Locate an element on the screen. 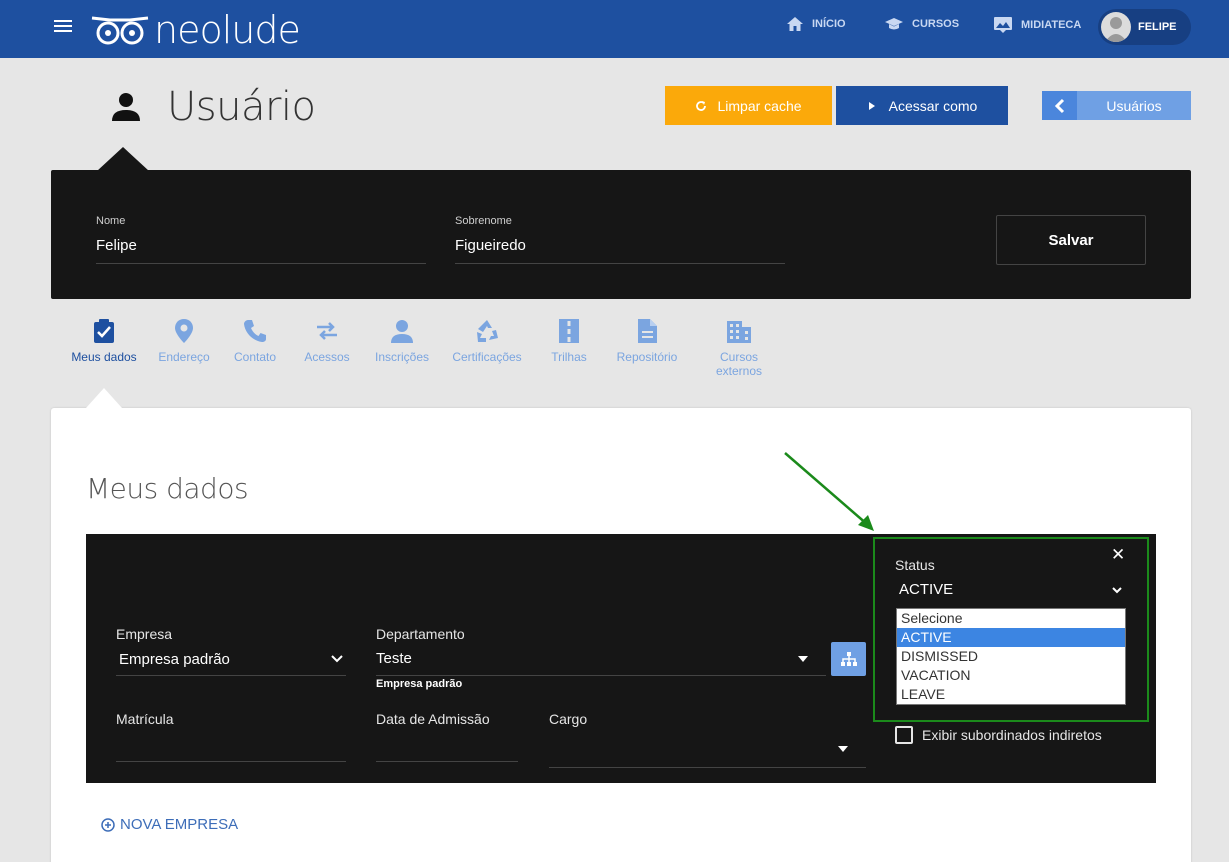  status-label: Status is located at coordinates (915, 565).